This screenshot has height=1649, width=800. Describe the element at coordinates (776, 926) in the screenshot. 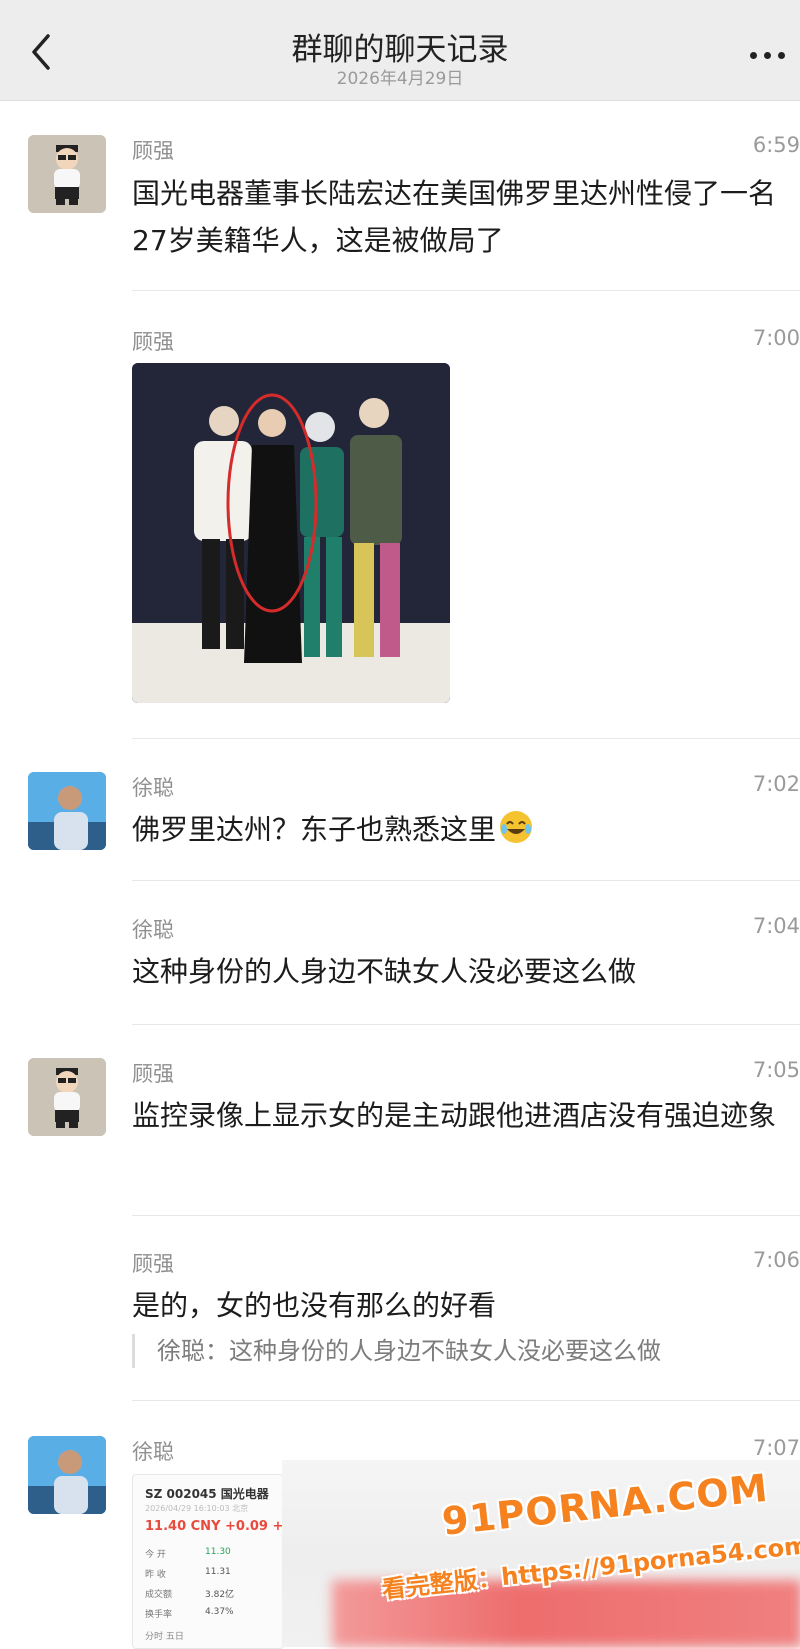

I see `message-time: 7:04` at that location.